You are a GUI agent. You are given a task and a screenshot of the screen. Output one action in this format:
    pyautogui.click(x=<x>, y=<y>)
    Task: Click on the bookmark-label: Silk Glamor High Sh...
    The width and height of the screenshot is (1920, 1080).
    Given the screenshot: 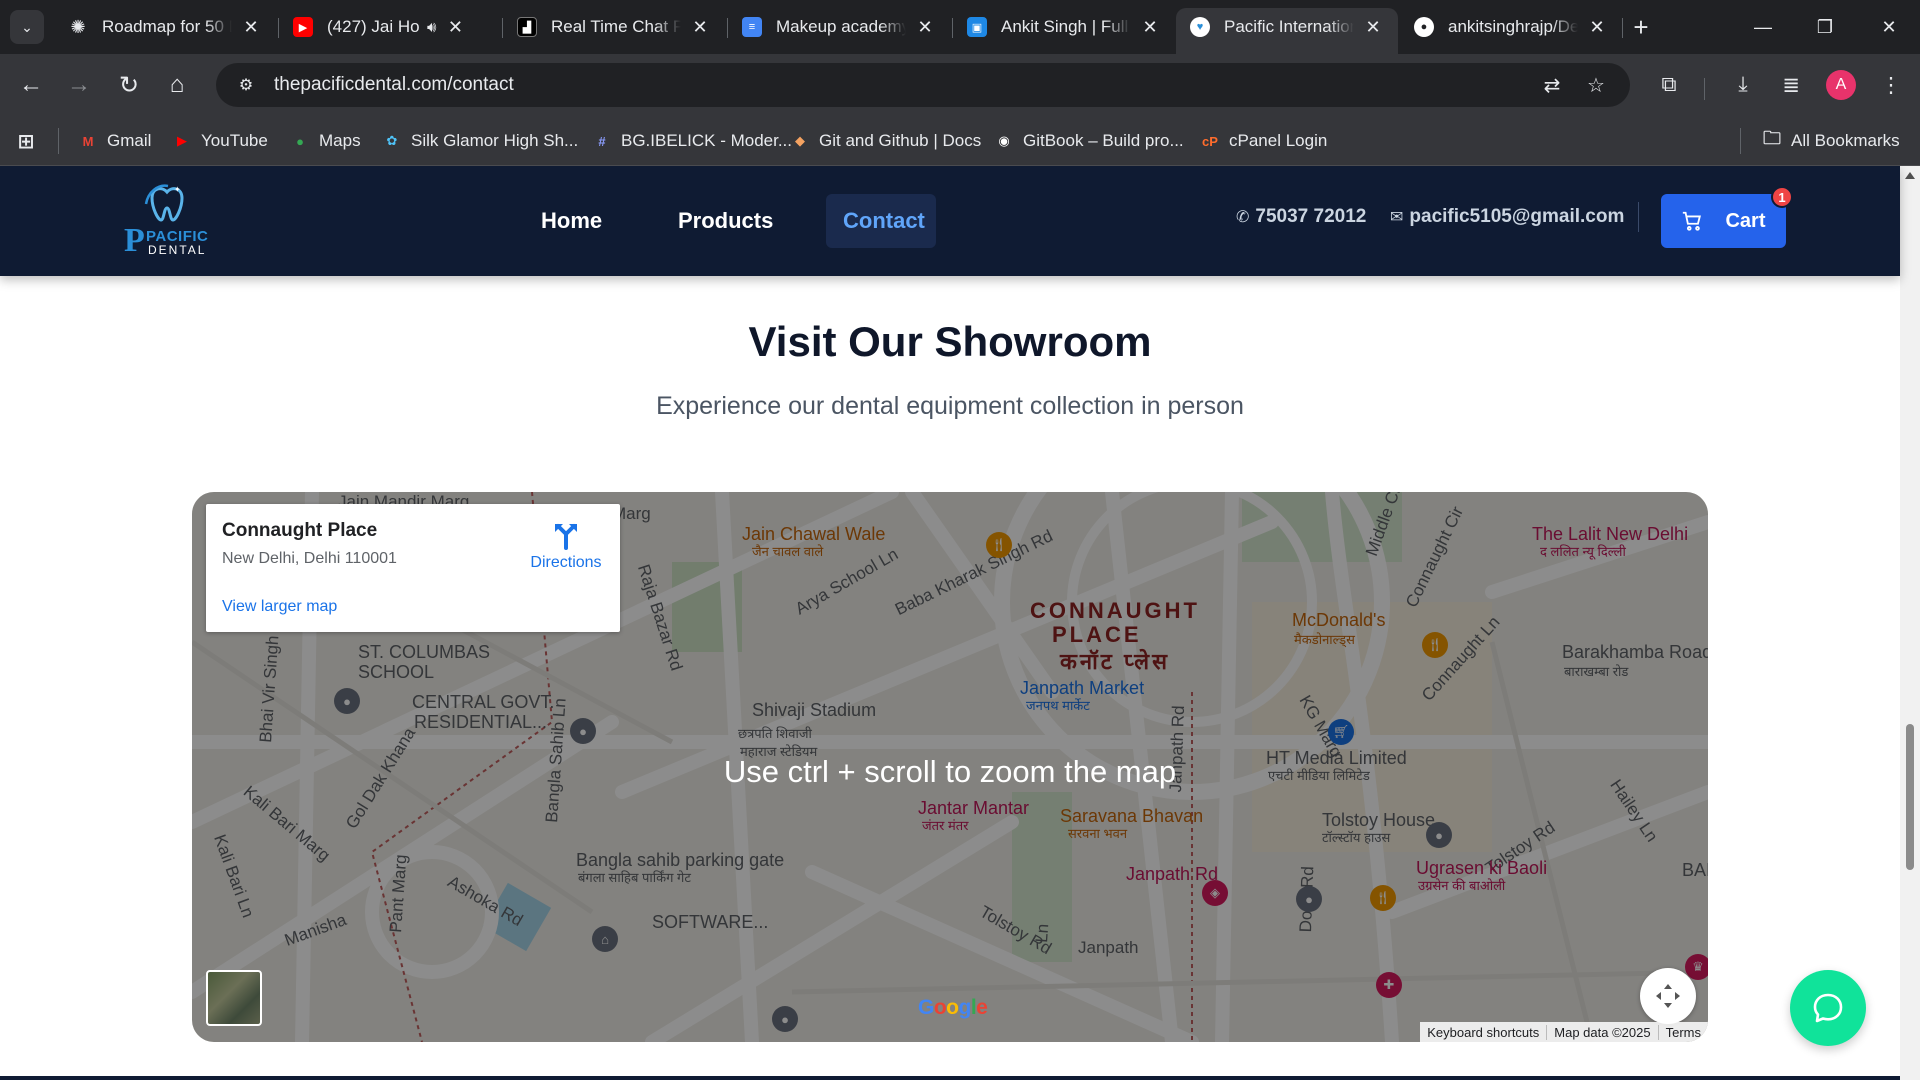 What is the action you would take?
    pyautogui.click(x=495, y=140)
    